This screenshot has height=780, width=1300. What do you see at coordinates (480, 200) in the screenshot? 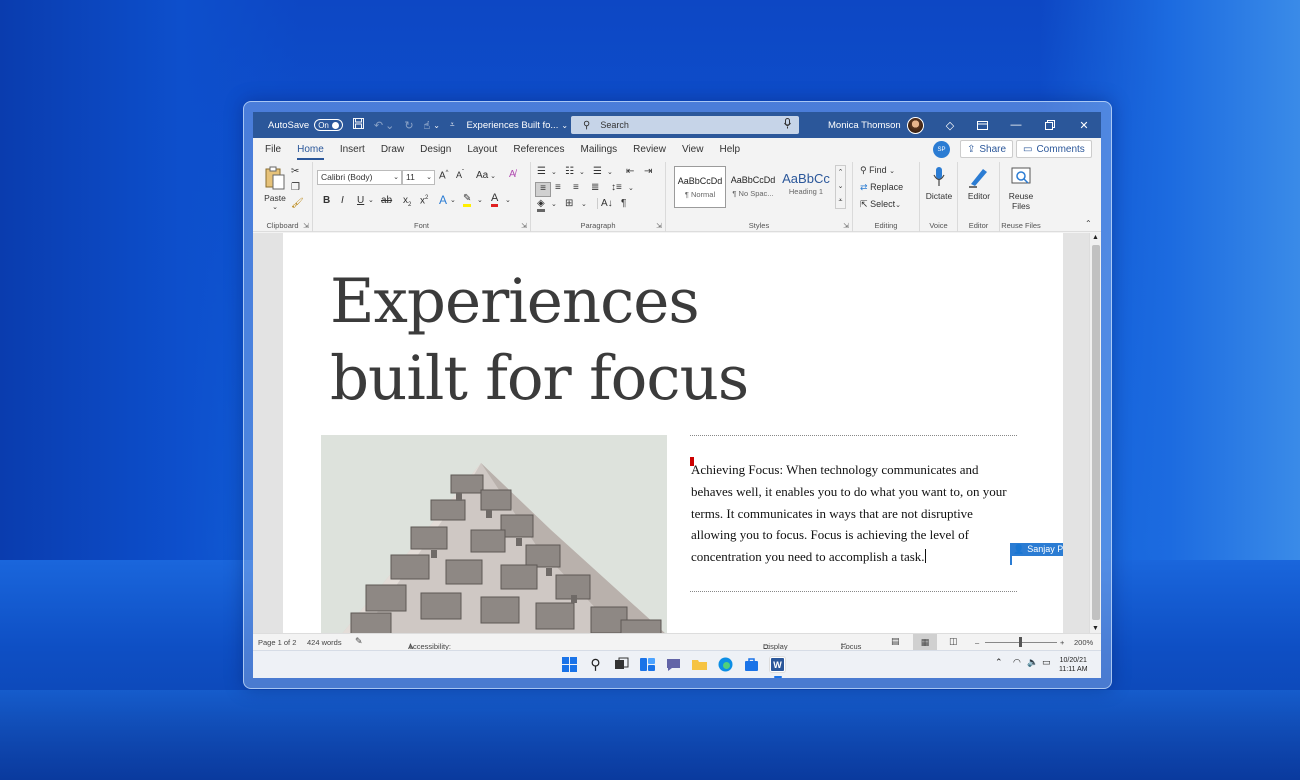
I see `highlight-dropdown-icon: ⌄` at bounding box center [480, 200].